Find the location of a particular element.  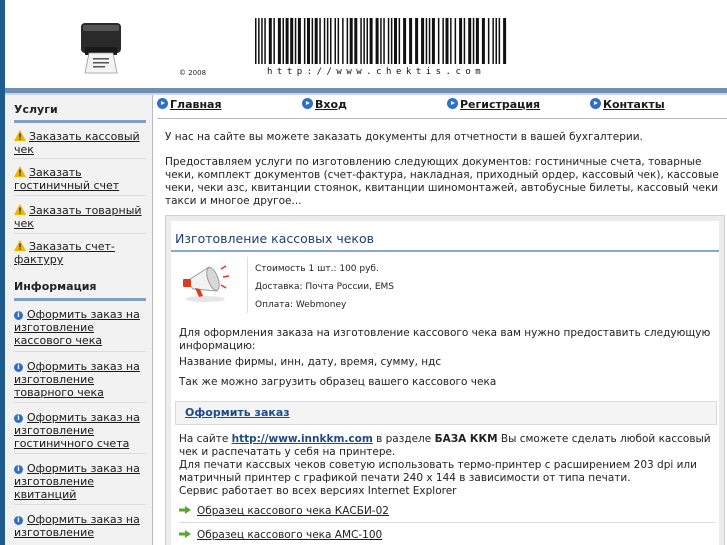

nav-home: Главная is located at coordinates (189, 104).